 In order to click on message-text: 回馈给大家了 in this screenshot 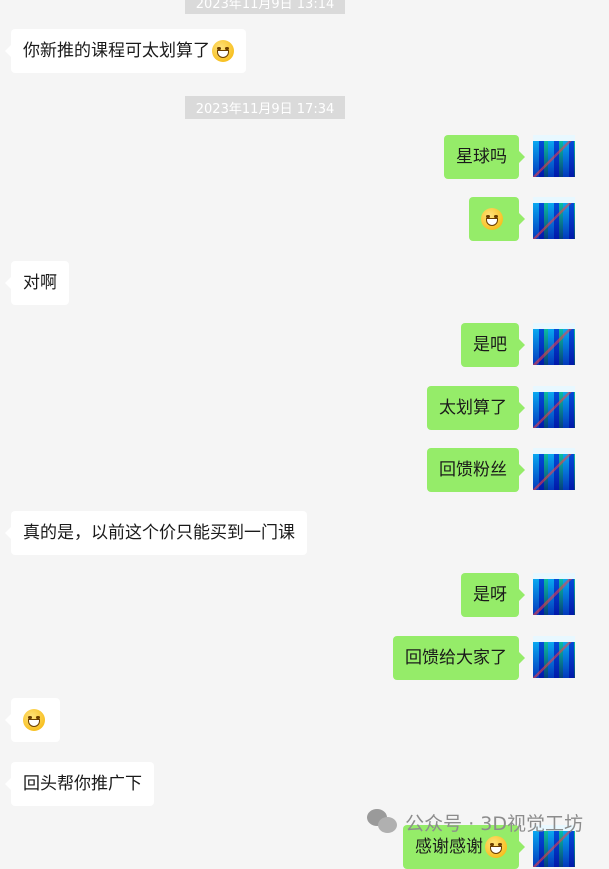, I will do `click(456, 658)`.